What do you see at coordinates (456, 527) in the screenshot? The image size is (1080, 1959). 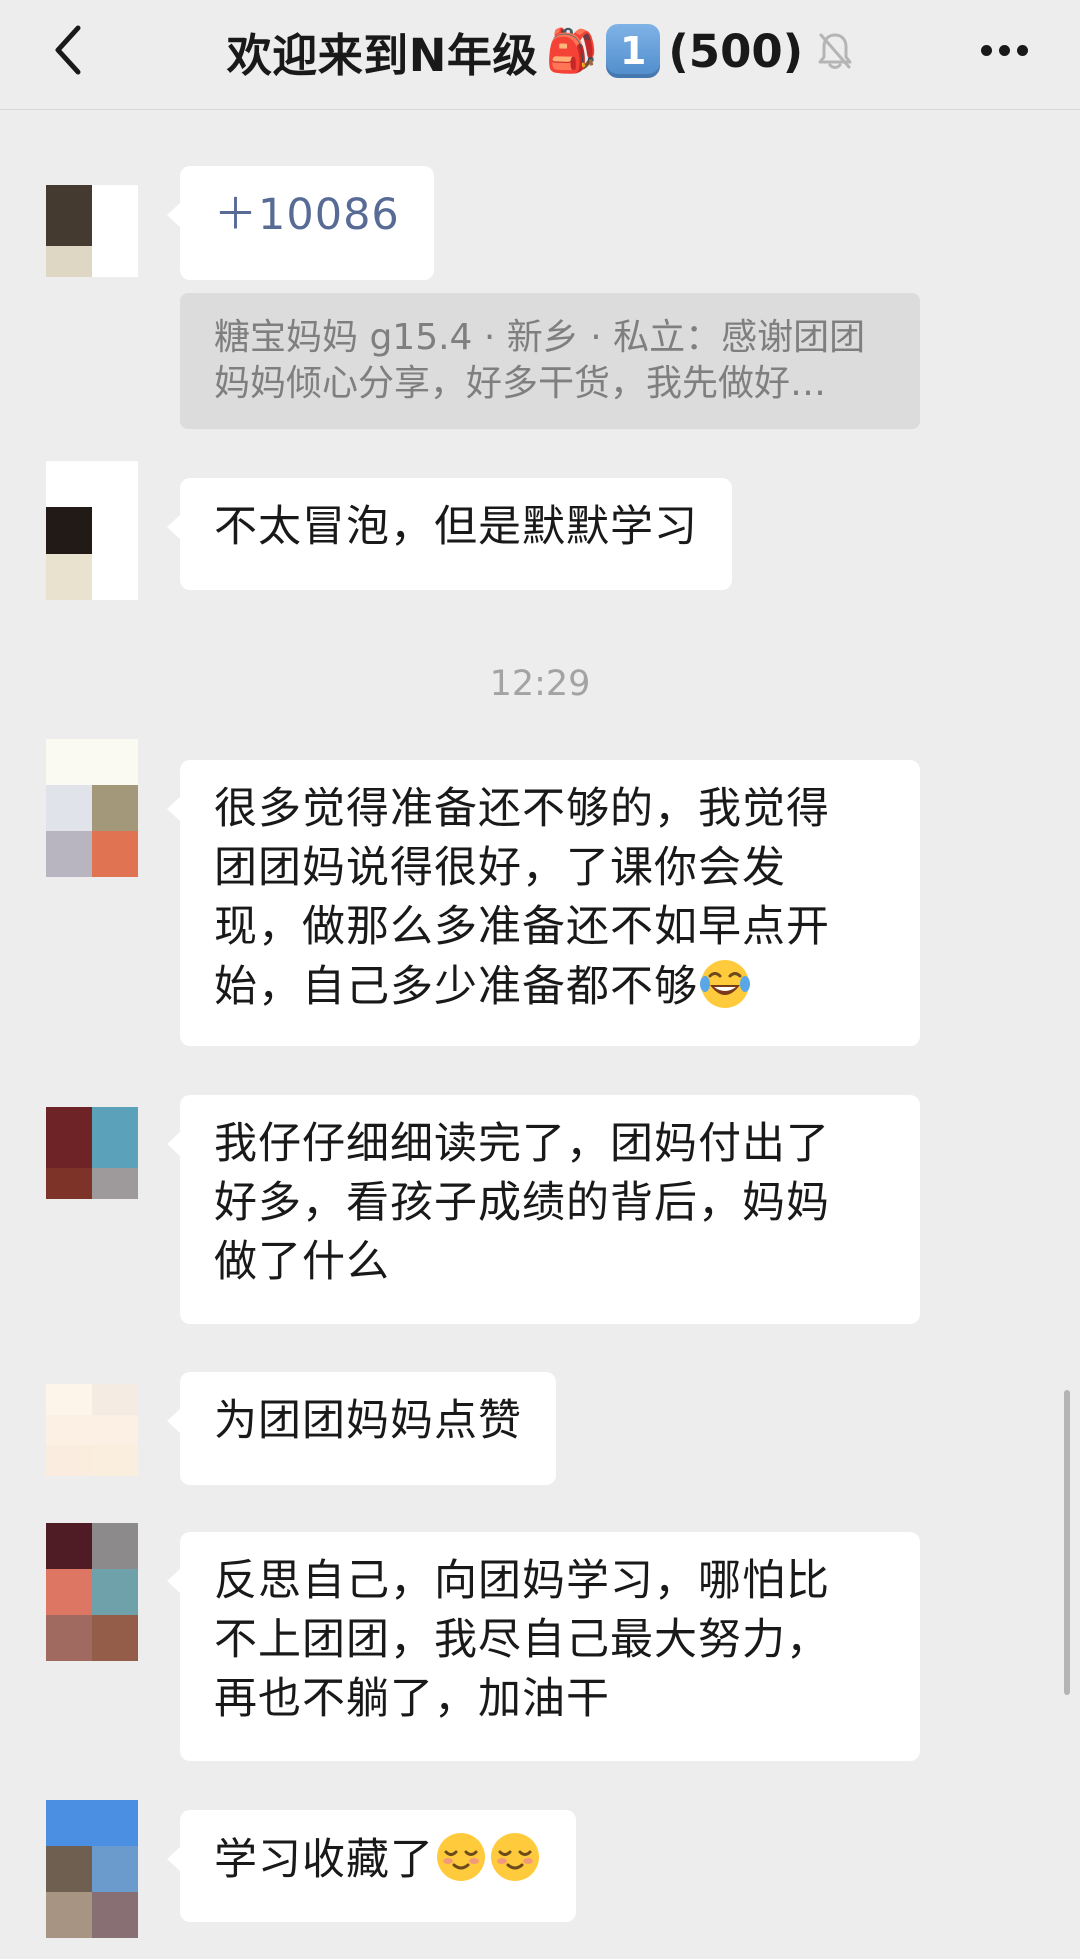 I see `message-text: 不太冒泡，但是默默学习` at bounding box center [456, 527].